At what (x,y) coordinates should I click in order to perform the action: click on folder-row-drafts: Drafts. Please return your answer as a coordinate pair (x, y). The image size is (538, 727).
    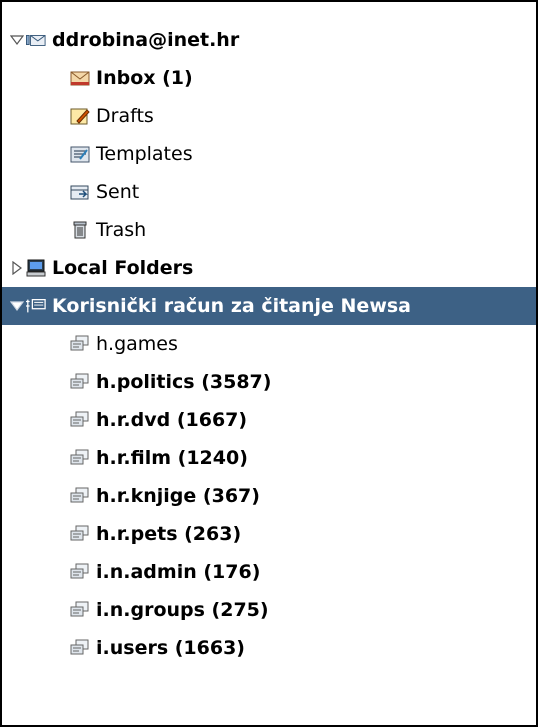
    Looking at the image, I should click on (269, 116).